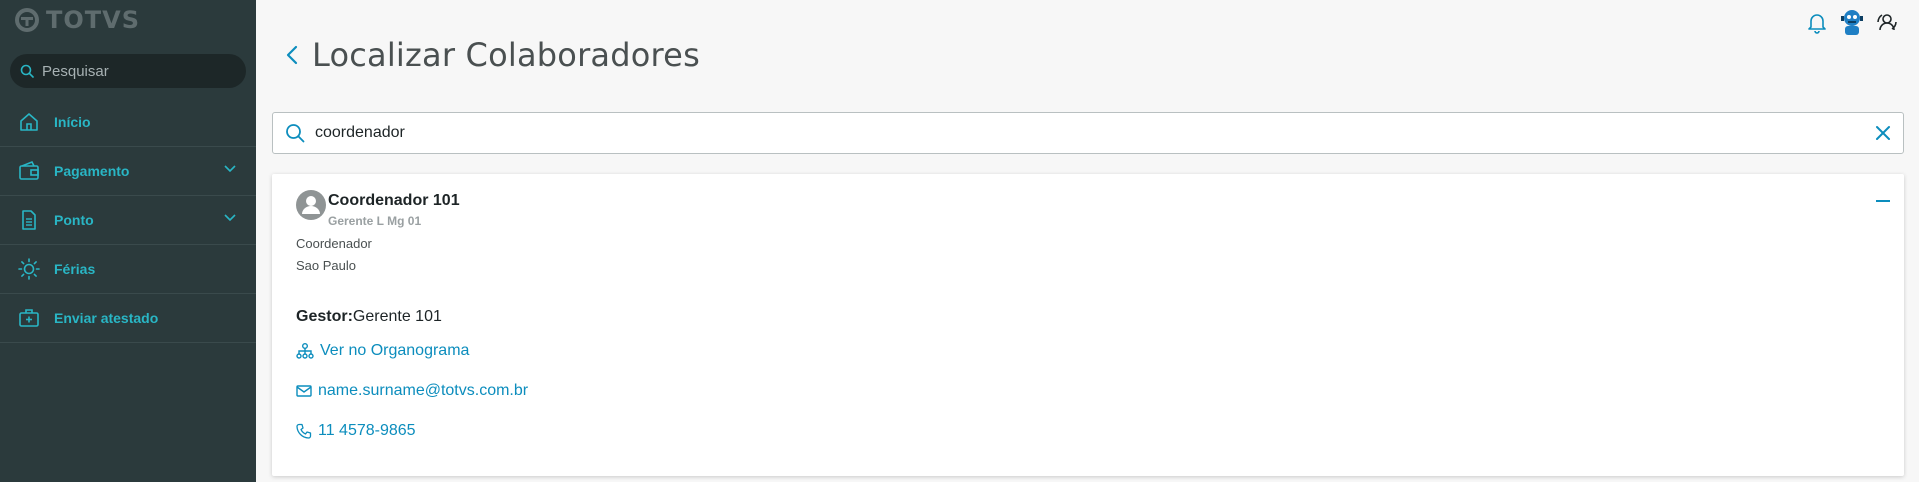 The image size is (1919, 482). I want to click on sidebar-search-input, so click(137, 71).